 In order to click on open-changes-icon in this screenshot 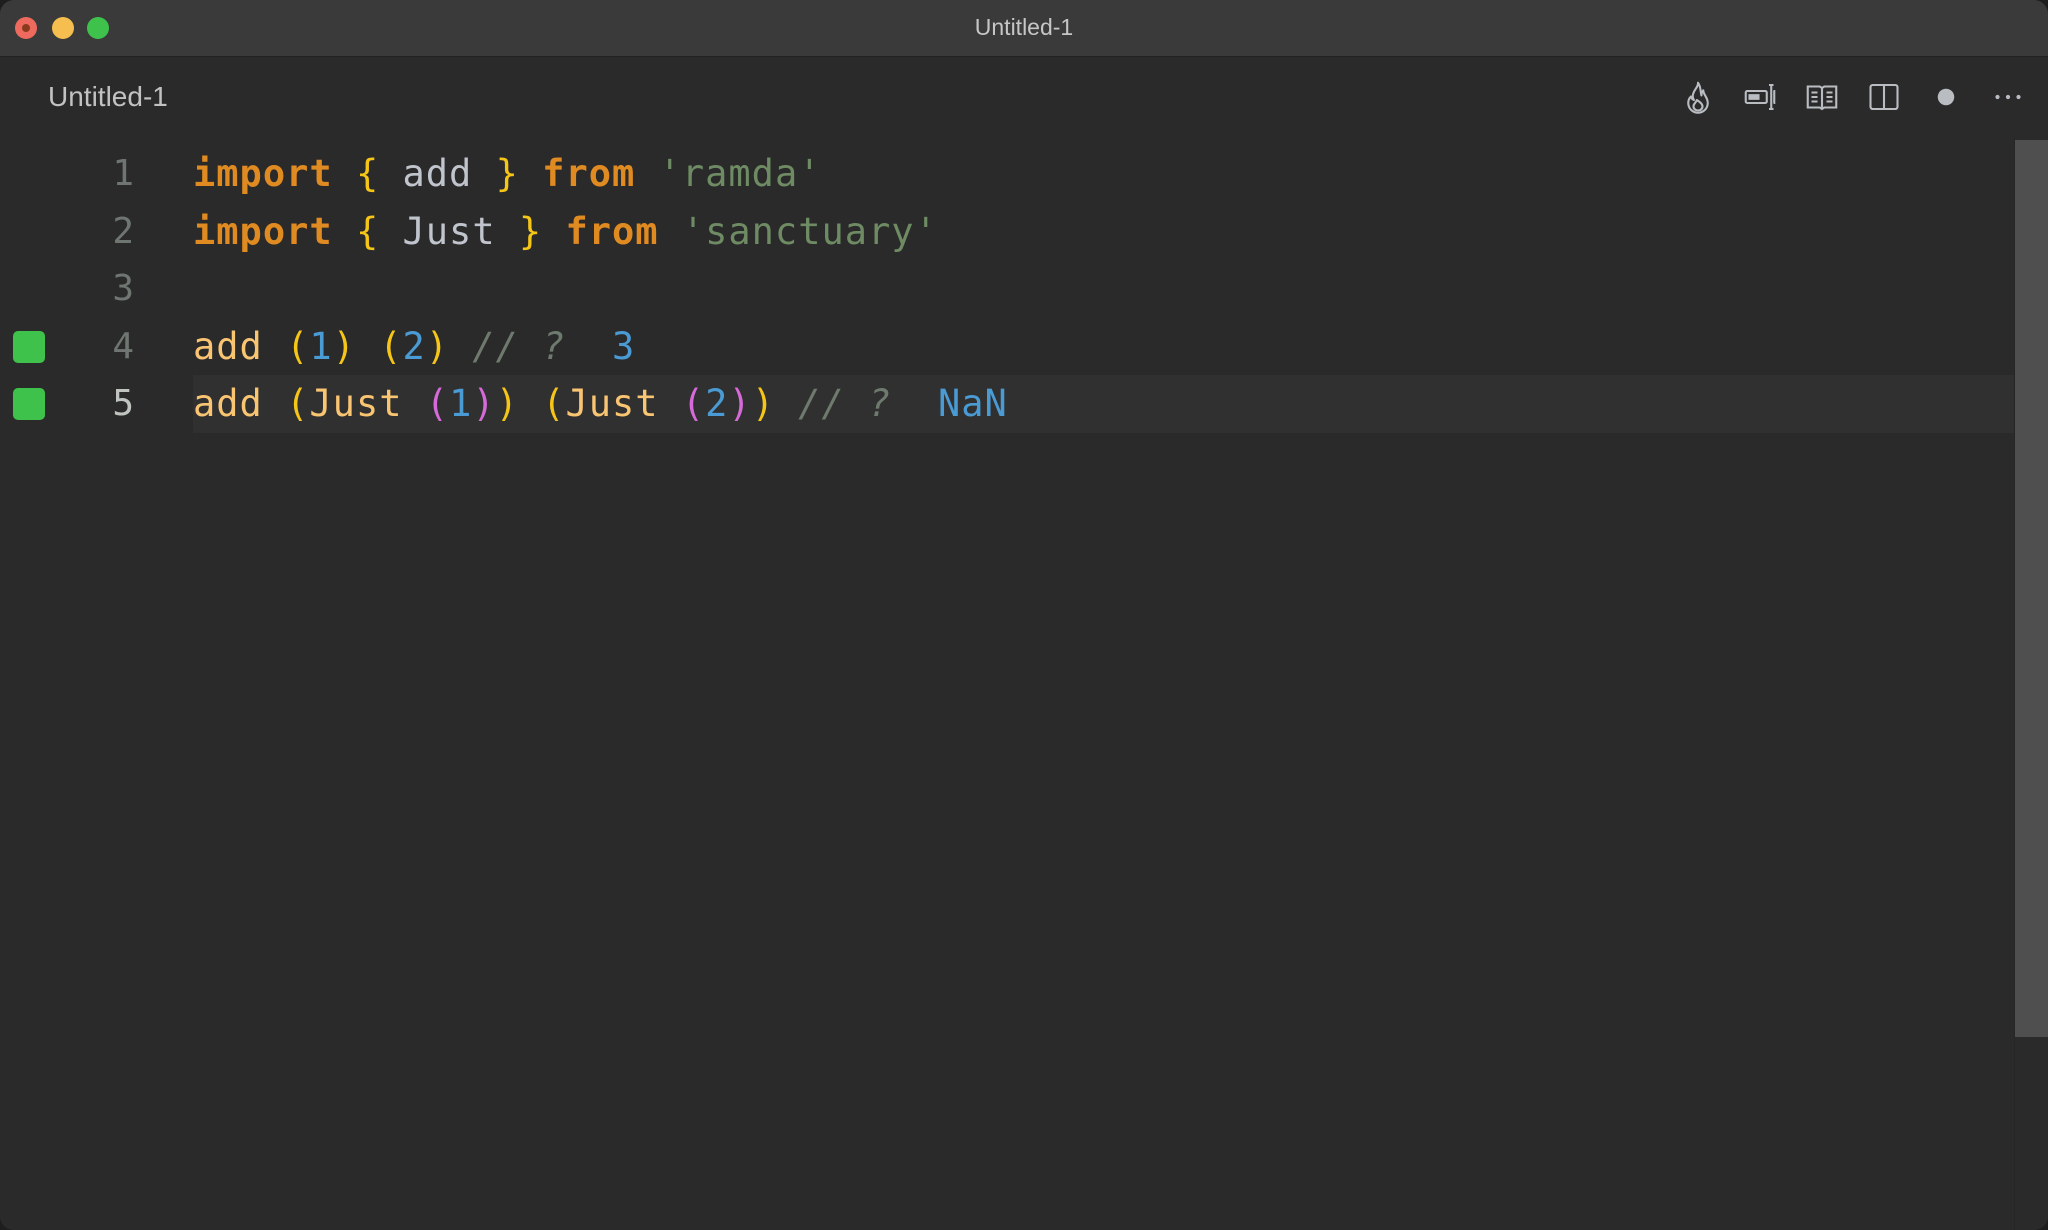, I will do `click(1760, 97)`.